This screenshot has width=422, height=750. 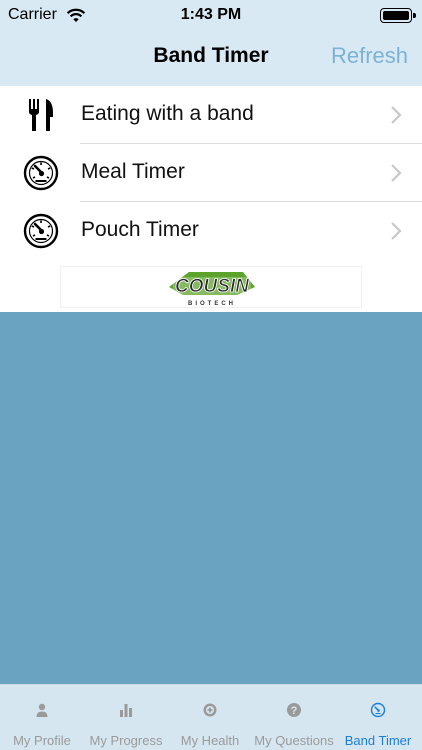 I want to click on svg-text: BIOTECH, so click(x=212, y=304).